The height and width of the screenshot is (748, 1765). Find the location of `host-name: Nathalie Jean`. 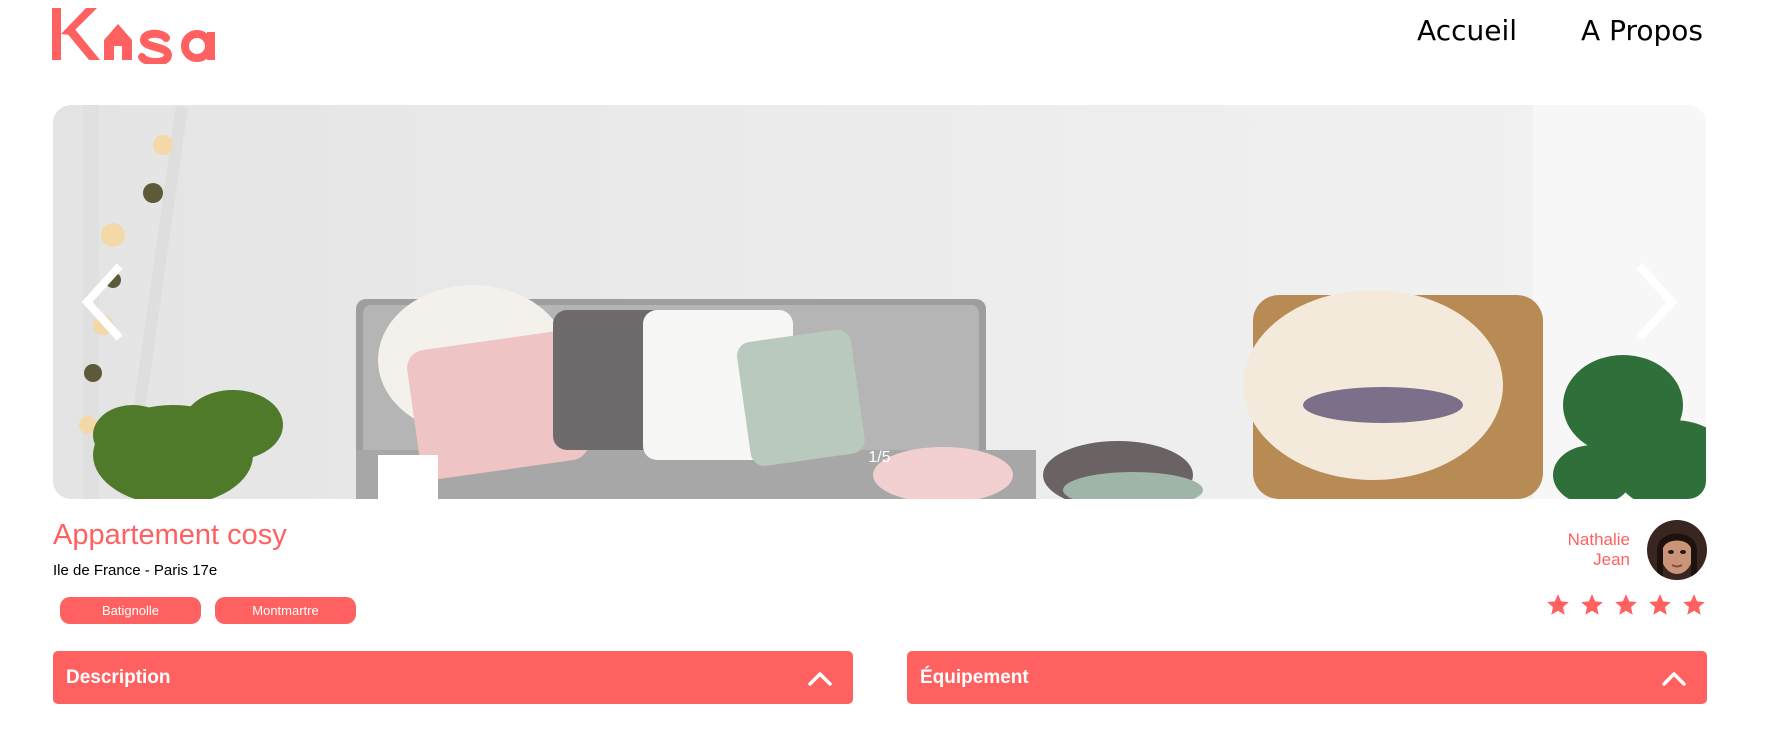

host-name: Nathalie Jean is located at coordinates (1599, 550).